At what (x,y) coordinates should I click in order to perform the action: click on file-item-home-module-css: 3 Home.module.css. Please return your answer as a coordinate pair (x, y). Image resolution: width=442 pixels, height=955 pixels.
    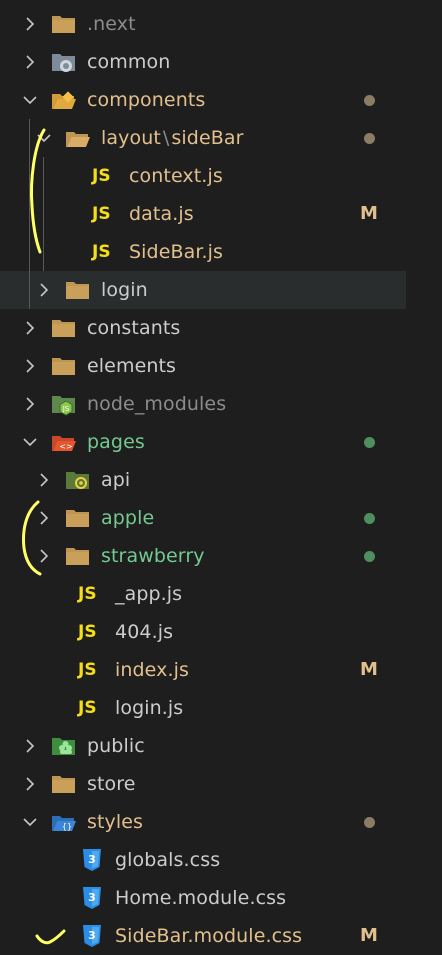
    Looking at the image, I should click on (221, 898).